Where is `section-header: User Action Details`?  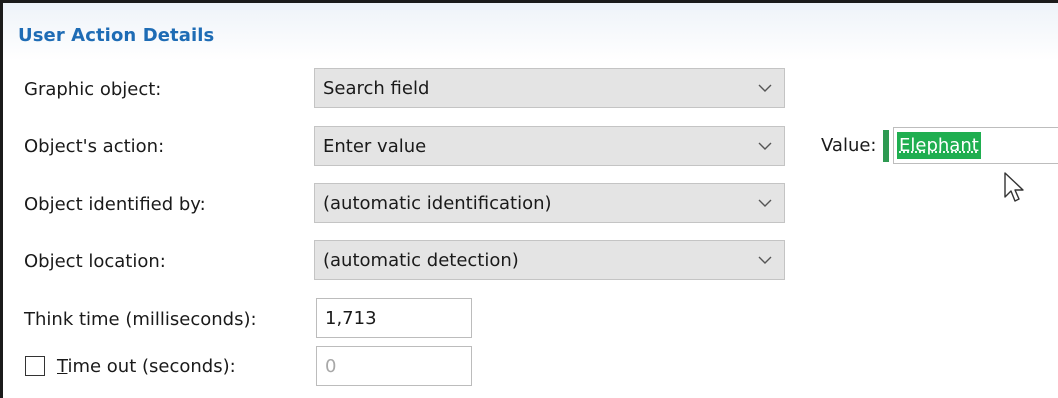
section-header: User Action Details is located at coordinates (530, 32).